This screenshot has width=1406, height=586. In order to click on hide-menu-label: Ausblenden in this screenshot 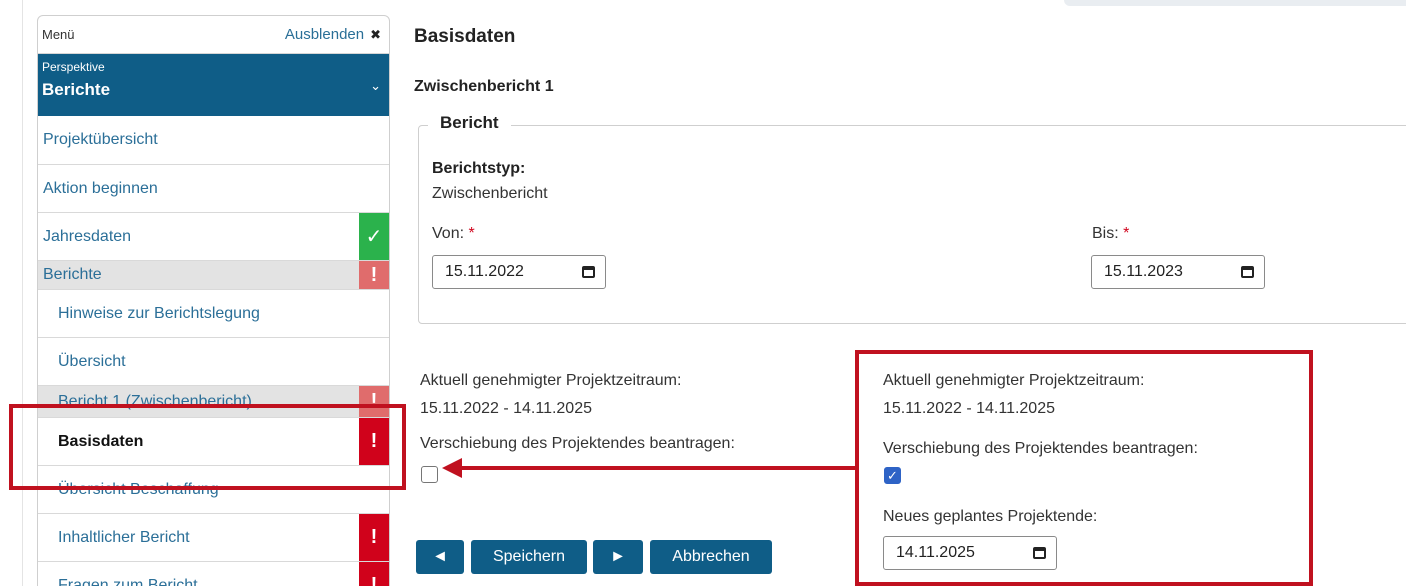, I will do `click(324, 34)`.